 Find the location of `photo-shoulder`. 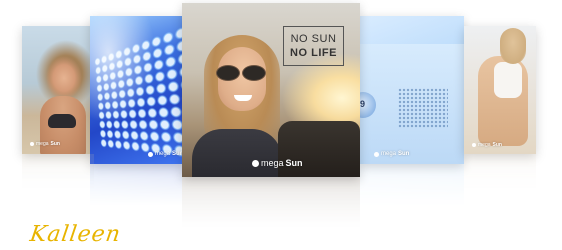

photo-shoulder is located at coordinates (237, 153).